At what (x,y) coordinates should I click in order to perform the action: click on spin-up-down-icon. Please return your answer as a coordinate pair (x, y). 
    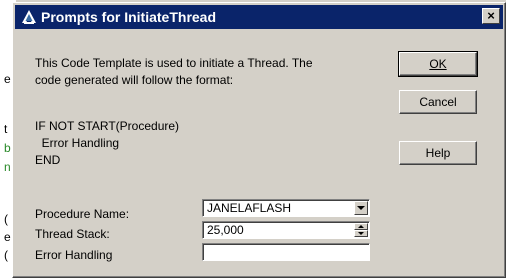
    Looking at the image, I should click on (361, 230).